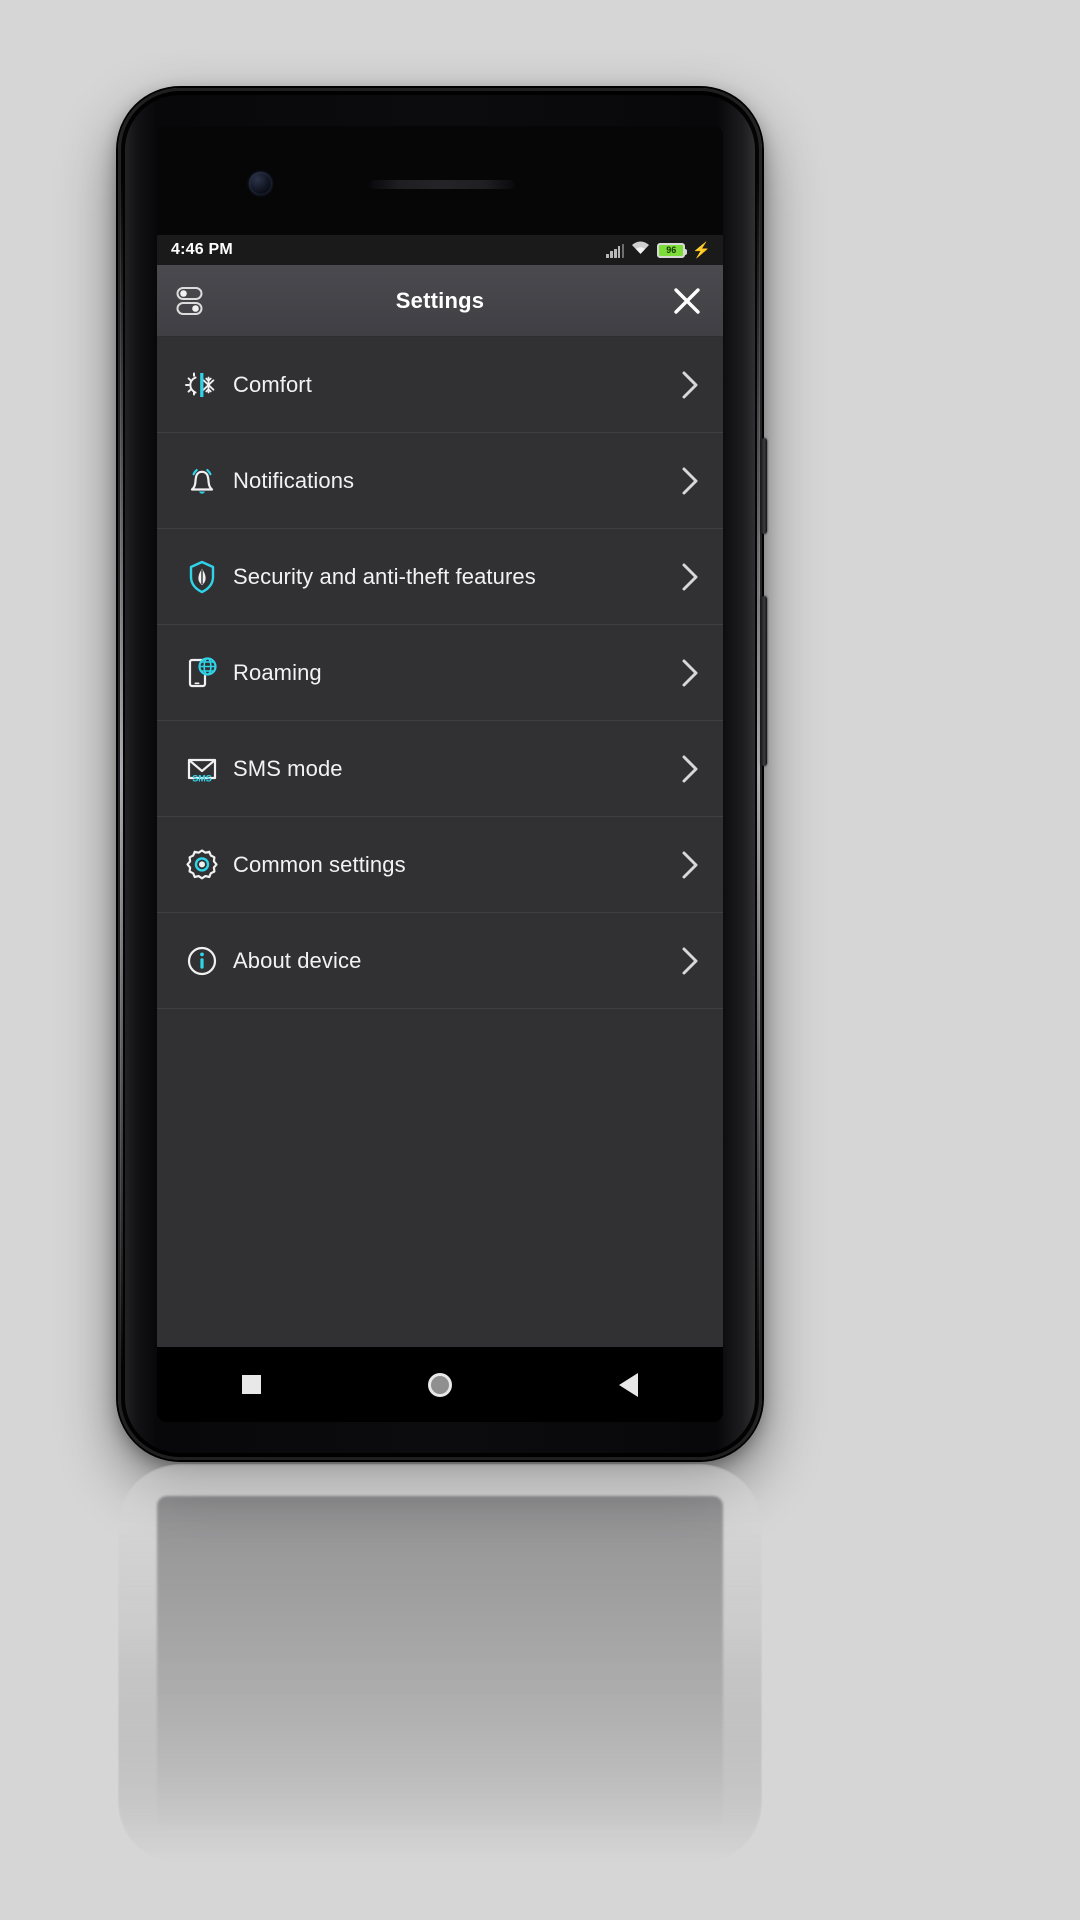  What do you see at coordinates (764, 681) in the screenshot?
I see `power-button` at bounding box center [764, 681].